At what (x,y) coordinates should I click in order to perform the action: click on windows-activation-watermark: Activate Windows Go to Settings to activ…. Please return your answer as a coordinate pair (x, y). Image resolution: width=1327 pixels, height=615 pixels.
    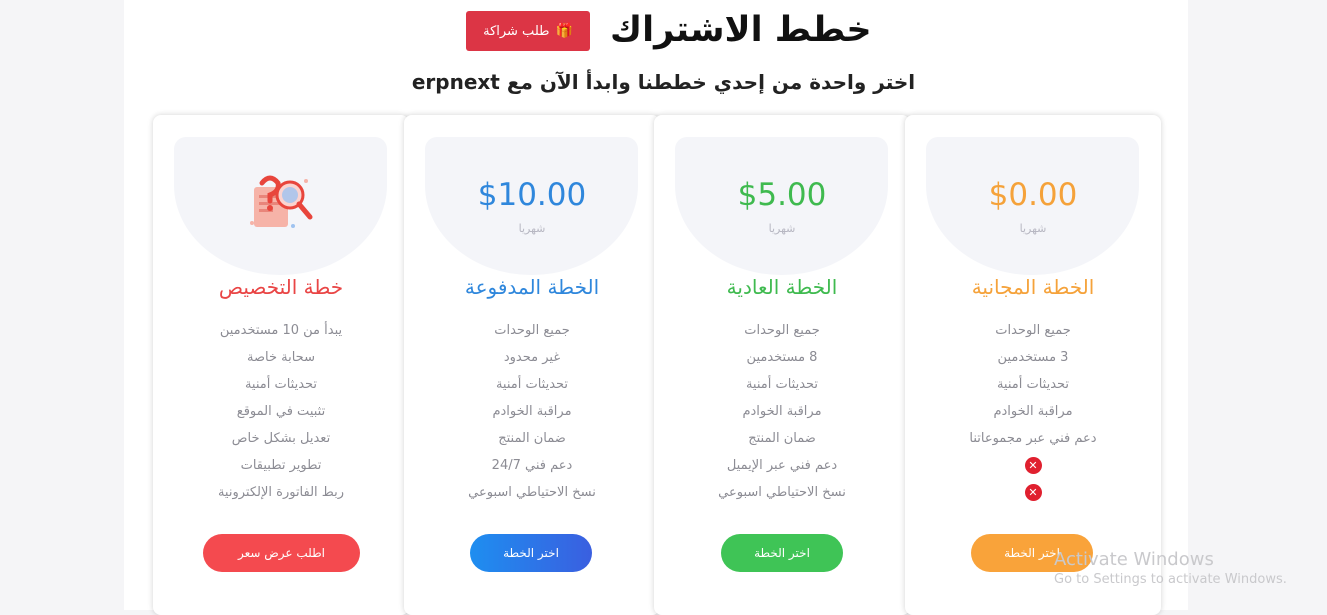
    Looking at the image, I should click on (1170, 568).